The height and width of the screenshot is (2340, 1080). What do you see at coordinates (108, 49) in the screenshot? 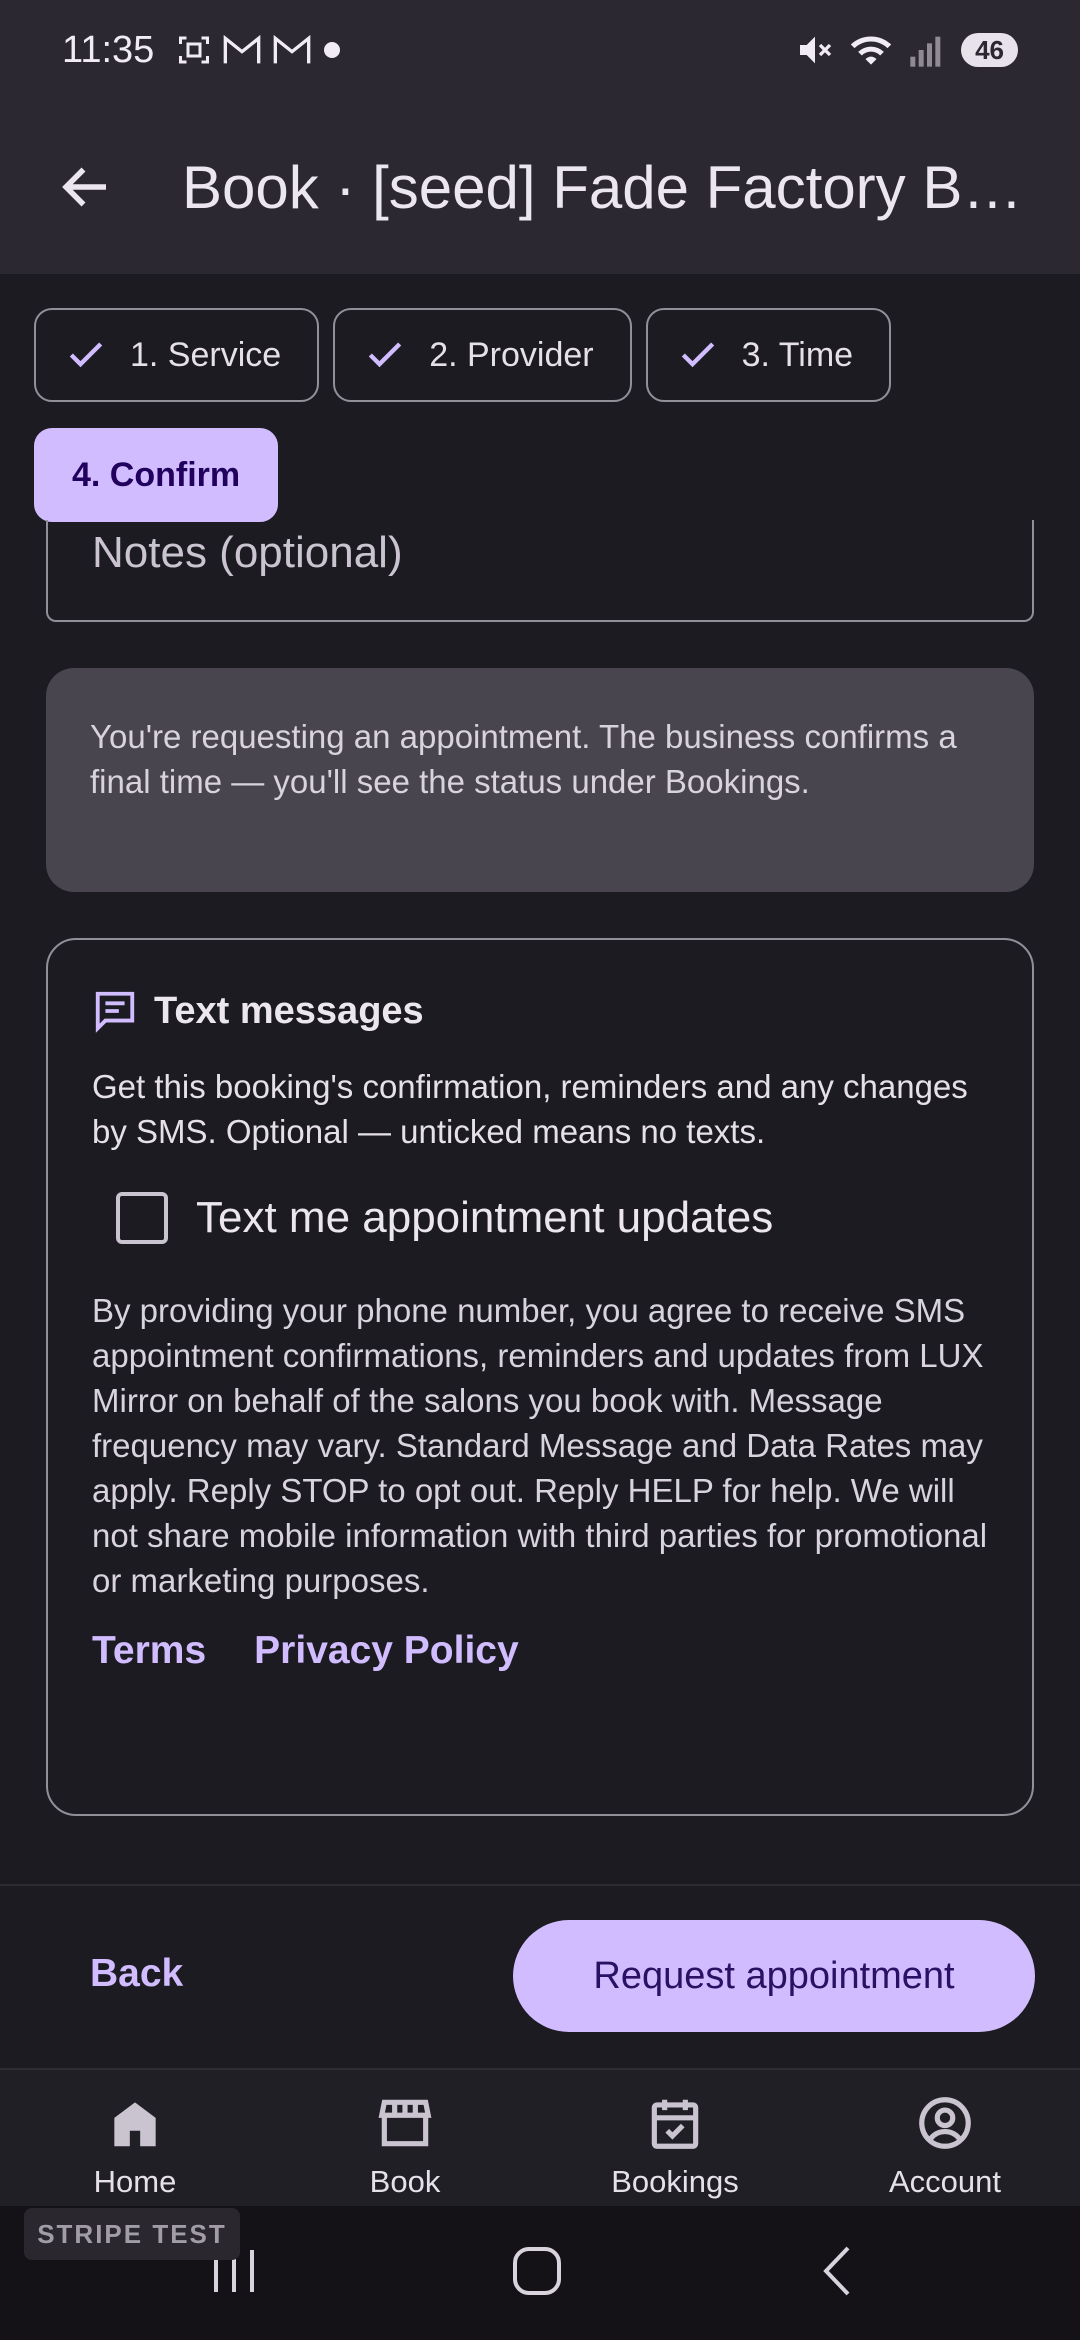
I see `status-time: 11:35` at bounding box center [108, 49].